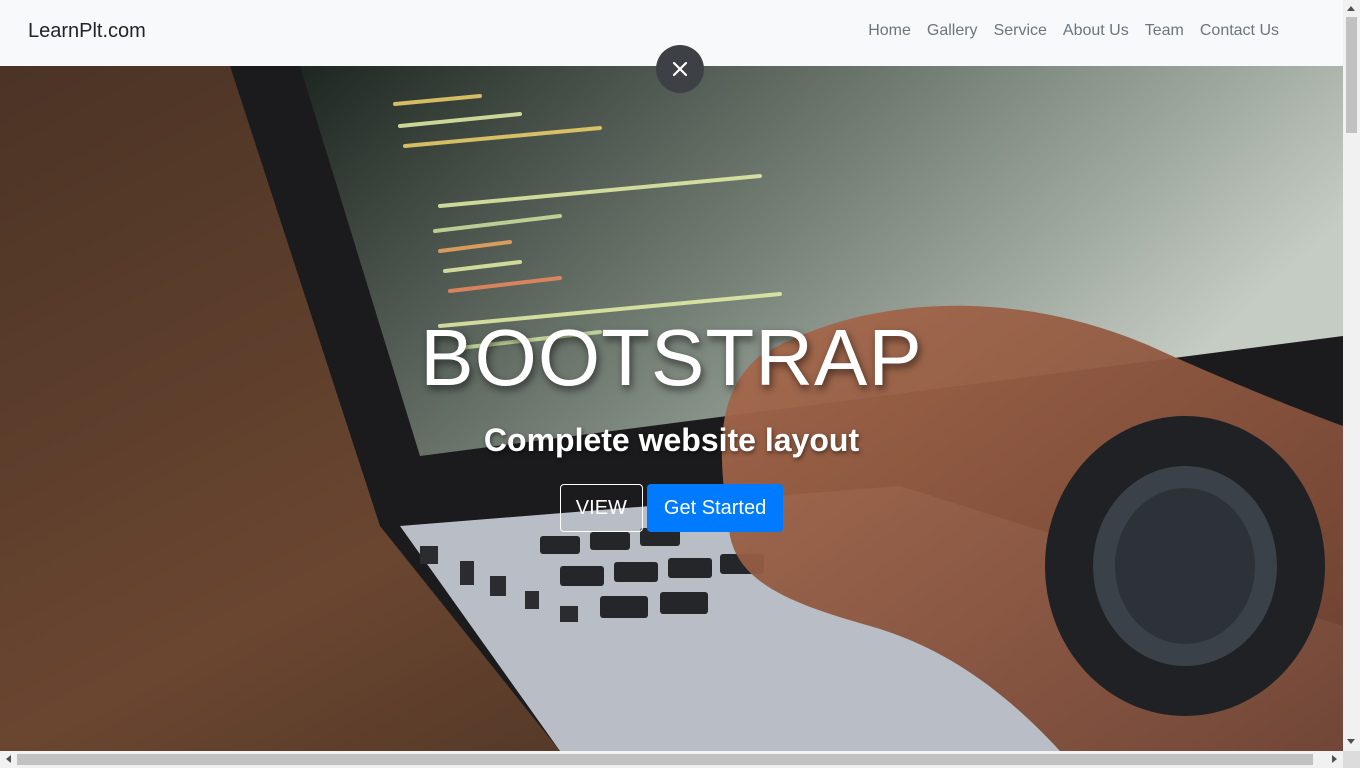  Describe the element at coordinates (671, 440) in the screenshot. I see `hero-subtitle: Complete website layout` at that location.